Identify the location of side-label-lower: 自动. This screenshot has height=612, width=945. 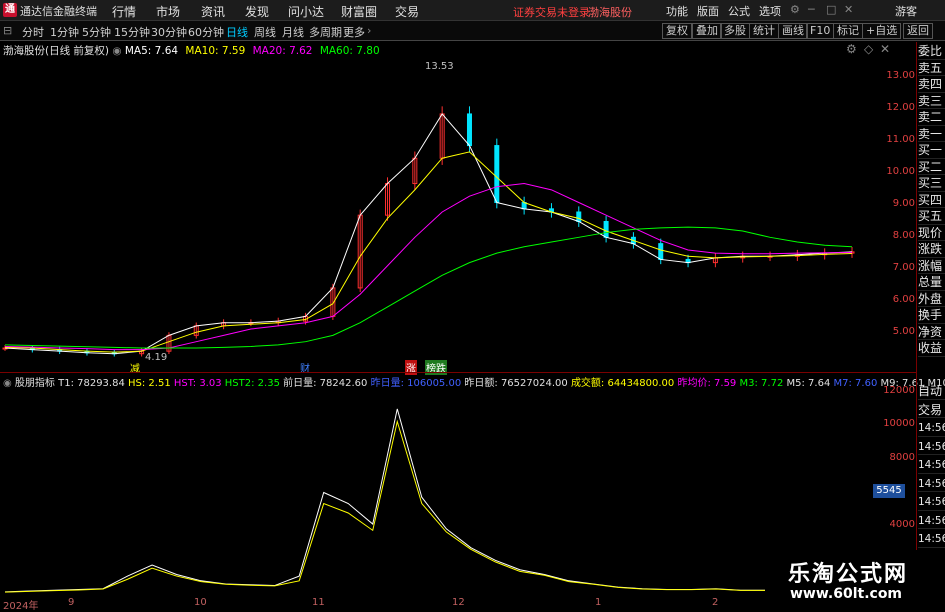
(931, 392).